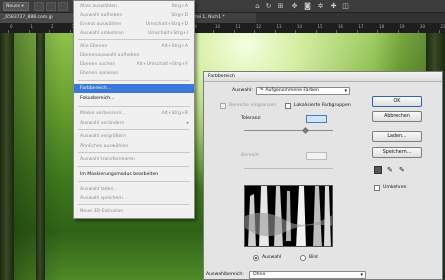 This screenshot has width=445, height=280. What do you see at coordinates (397, 116) in the screenshot?
I see `cancel-button: Abbrechen` at bounding box center [397, 116].